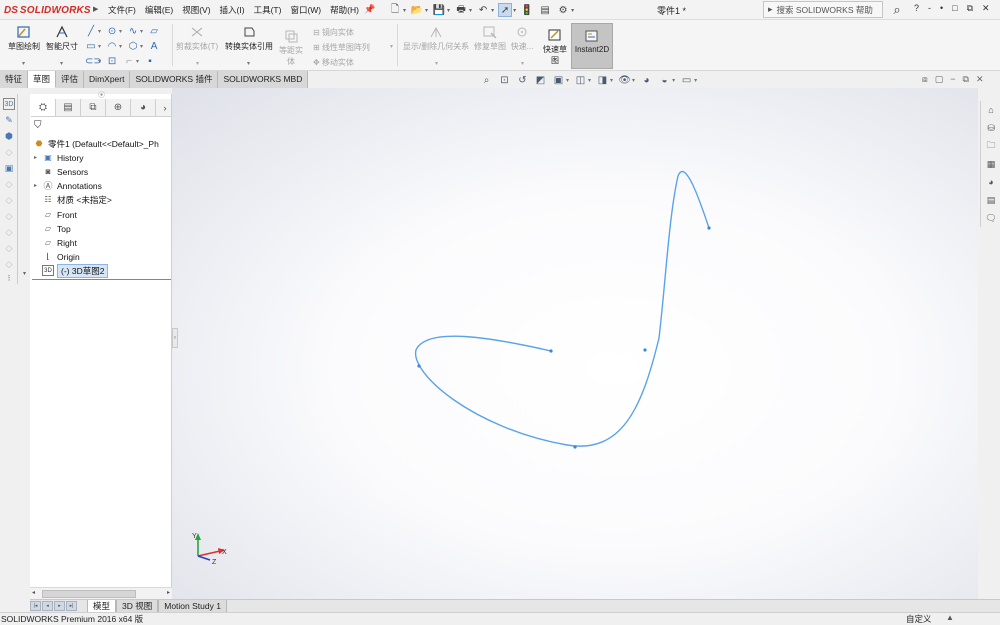  I want to click on status-units: 自定义, so click(919, 619).